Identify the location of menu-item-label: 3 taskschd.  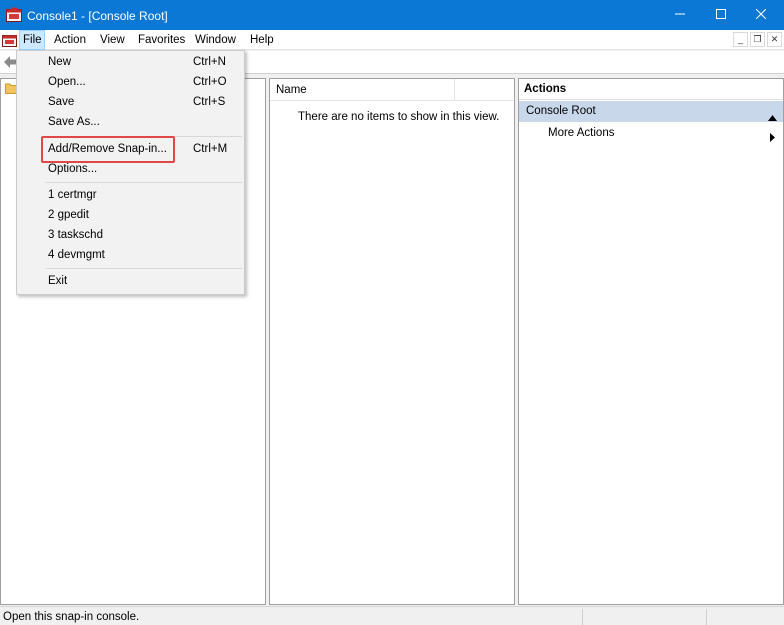
(75, 235).